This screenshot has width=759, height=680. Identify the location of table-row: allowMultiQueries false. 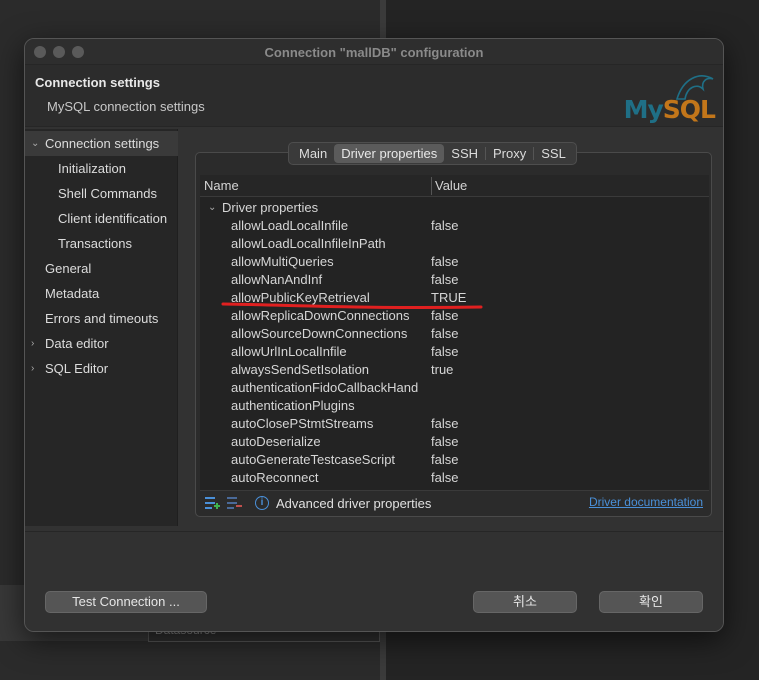
(454, 262).